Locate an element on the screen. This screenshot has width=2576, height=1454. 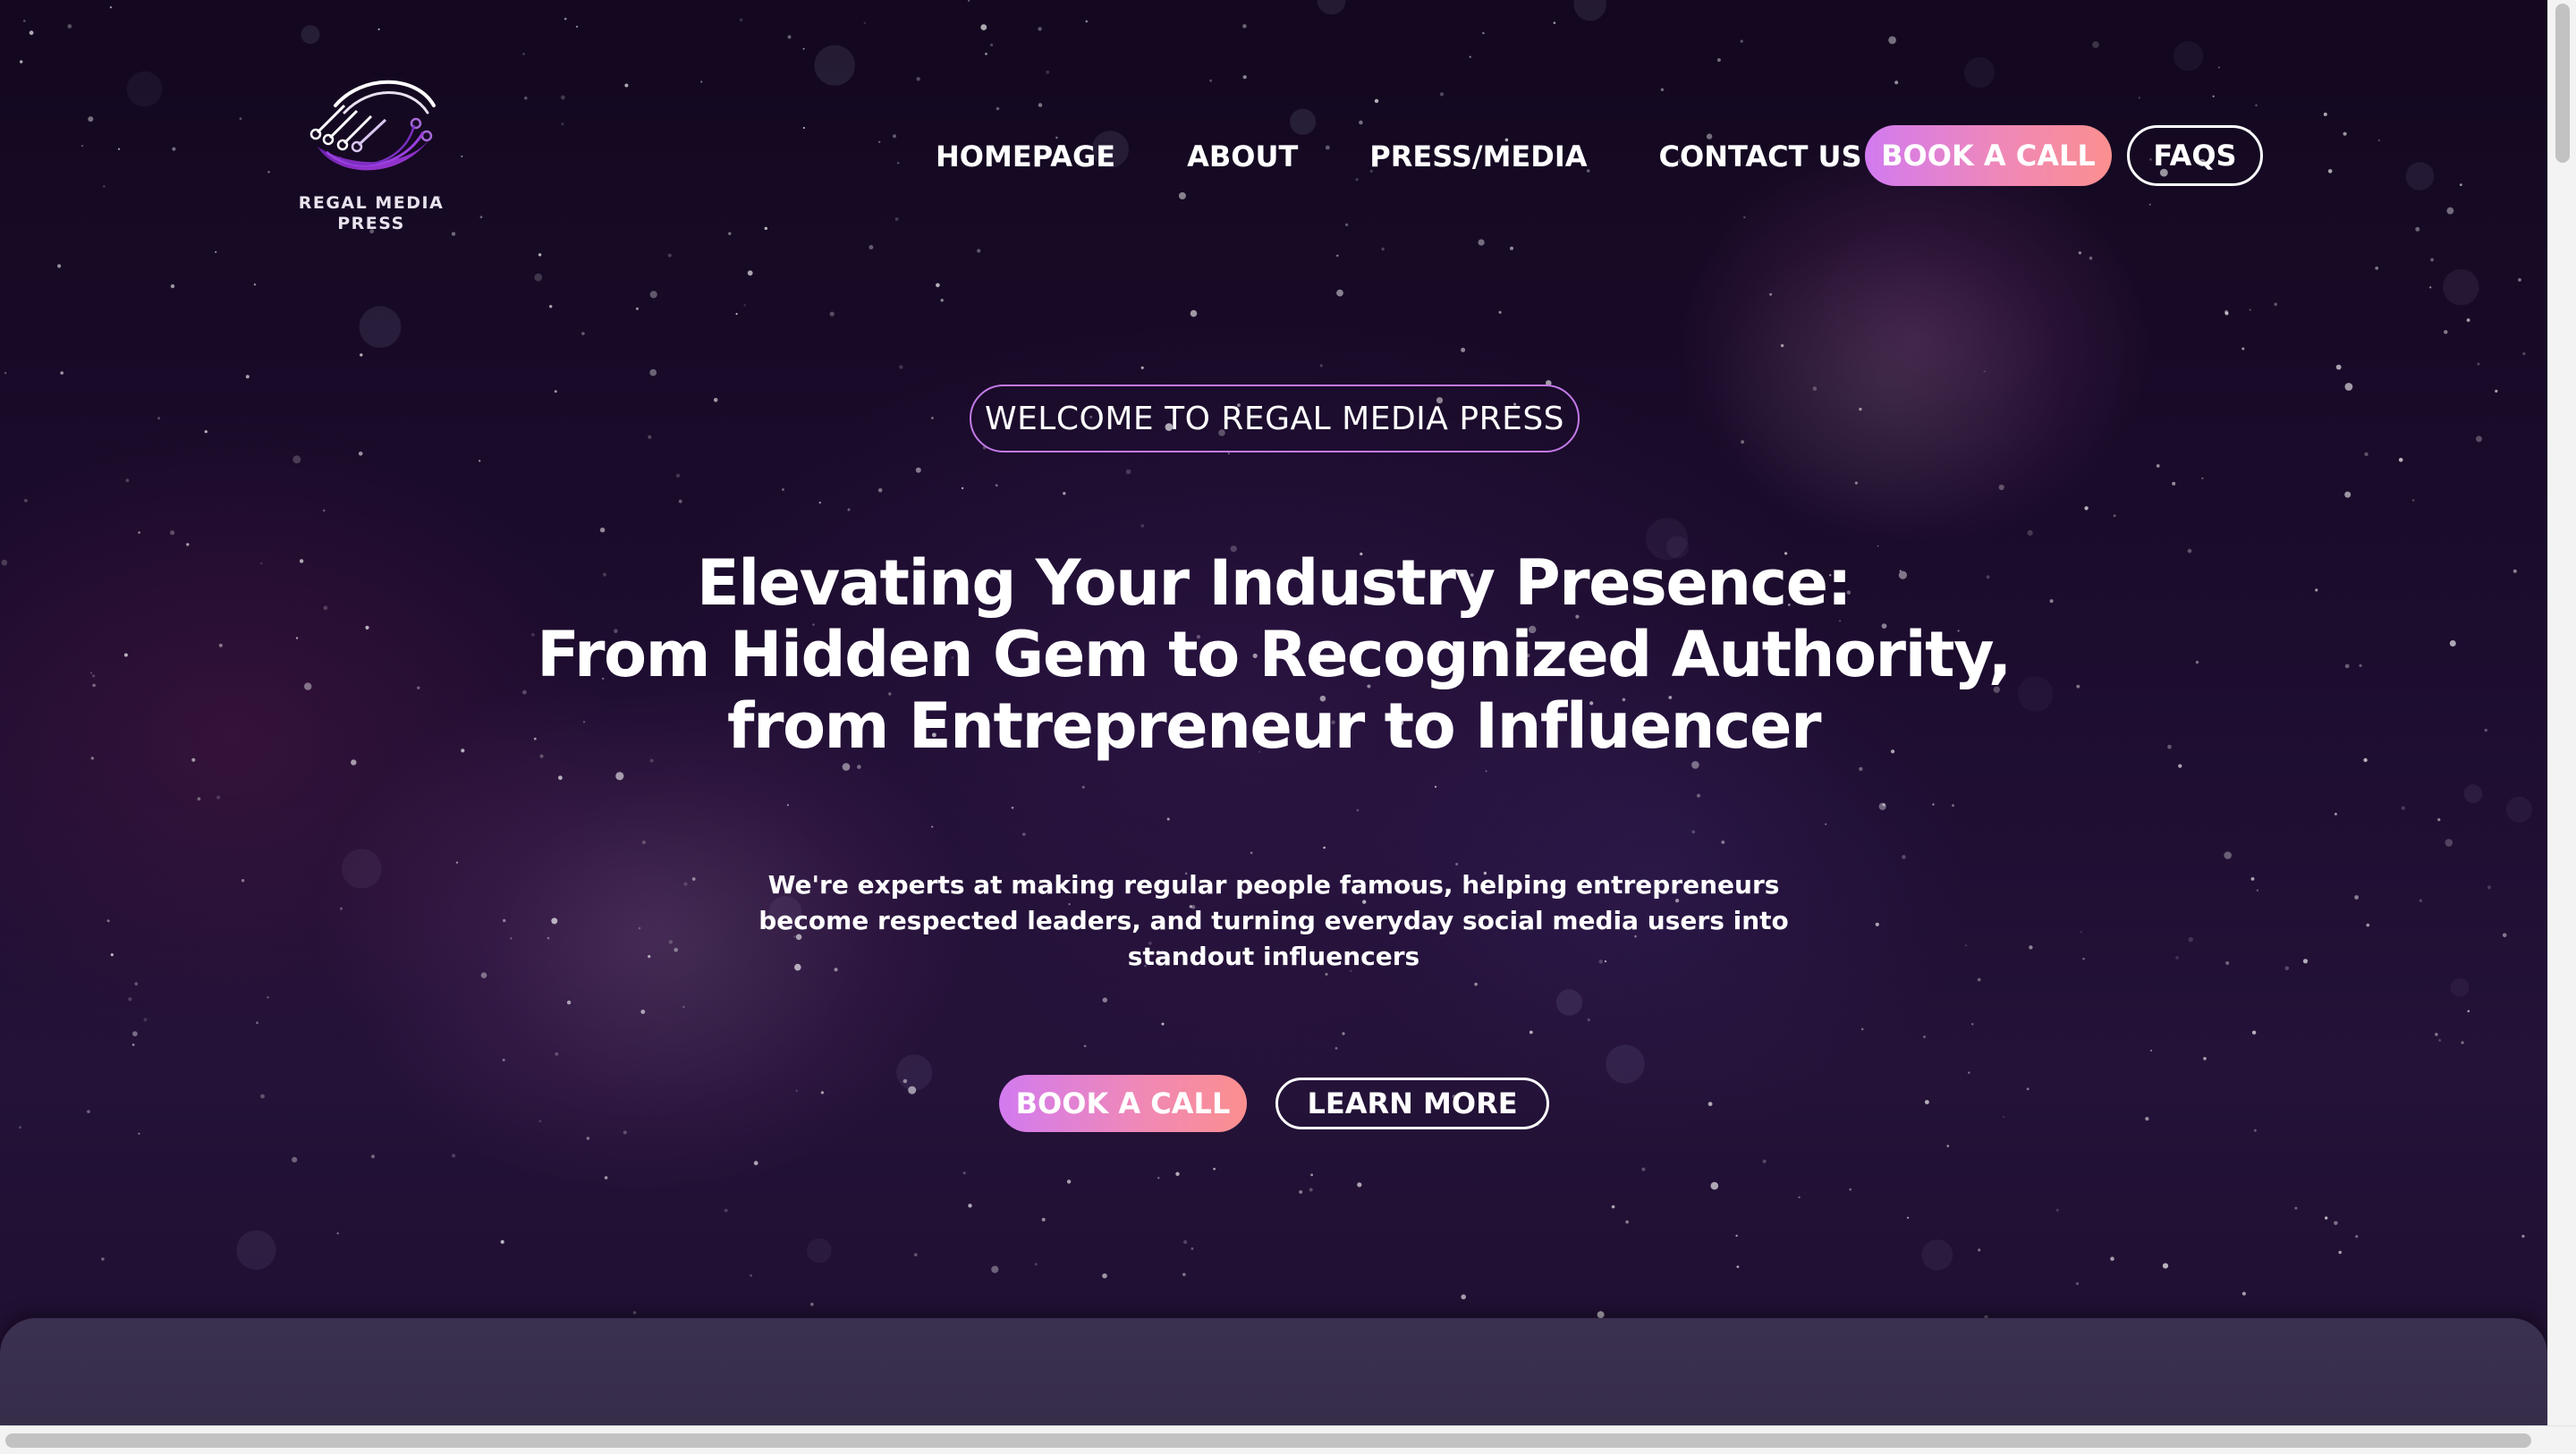
nav-link-contact-us: CONTACT US is located at coordinates (1760, 156).